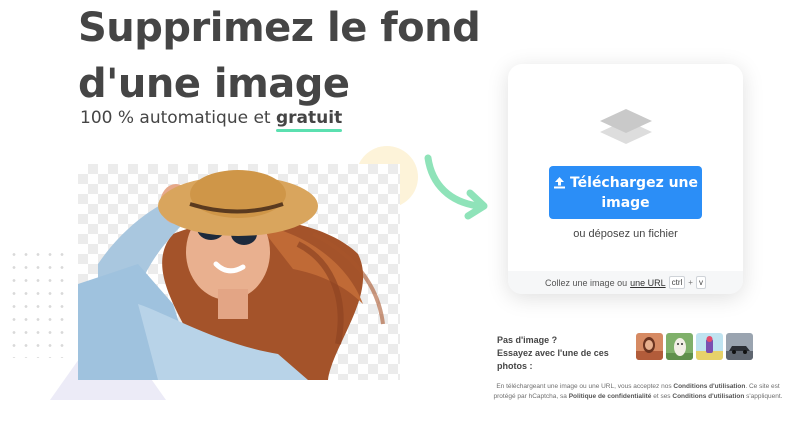  What do you see at coordinates (700, 282) in the screenshot?
I see `v-key: v` at bounding box center [700, 282].